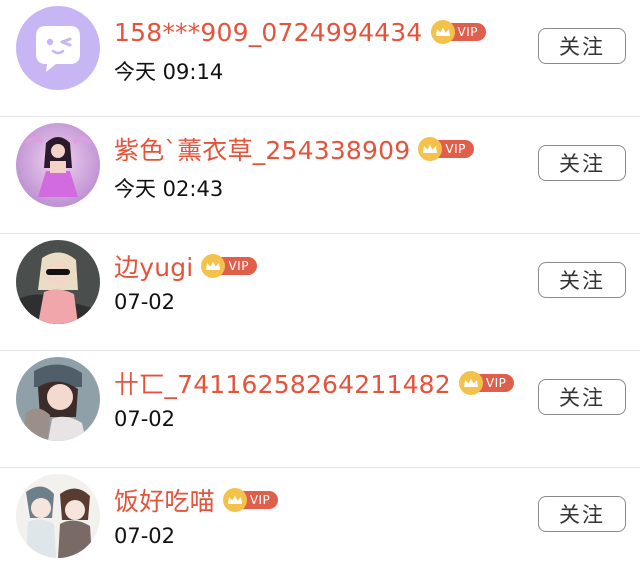  What do you see at coordinates (268, 32) in the screenshot?
I see `username: 158***909_0724994434` at bounding box center [268, 32].